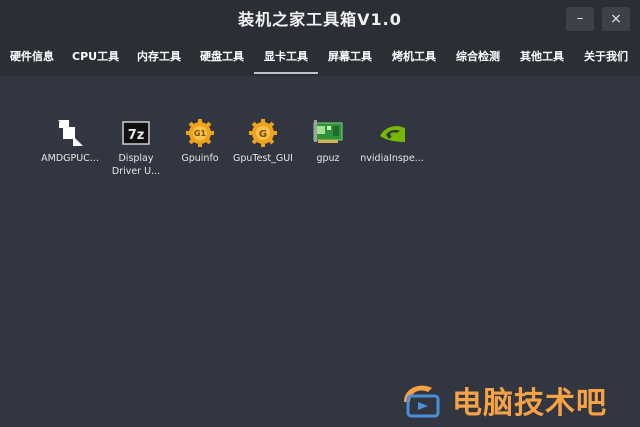 The width and height of the screenshot is (640, 427). What do you see at coordinates (95, 57) in the screenshot?
I see `tab-cpu-tools: CPU工具` at bounding box center [95, 57].